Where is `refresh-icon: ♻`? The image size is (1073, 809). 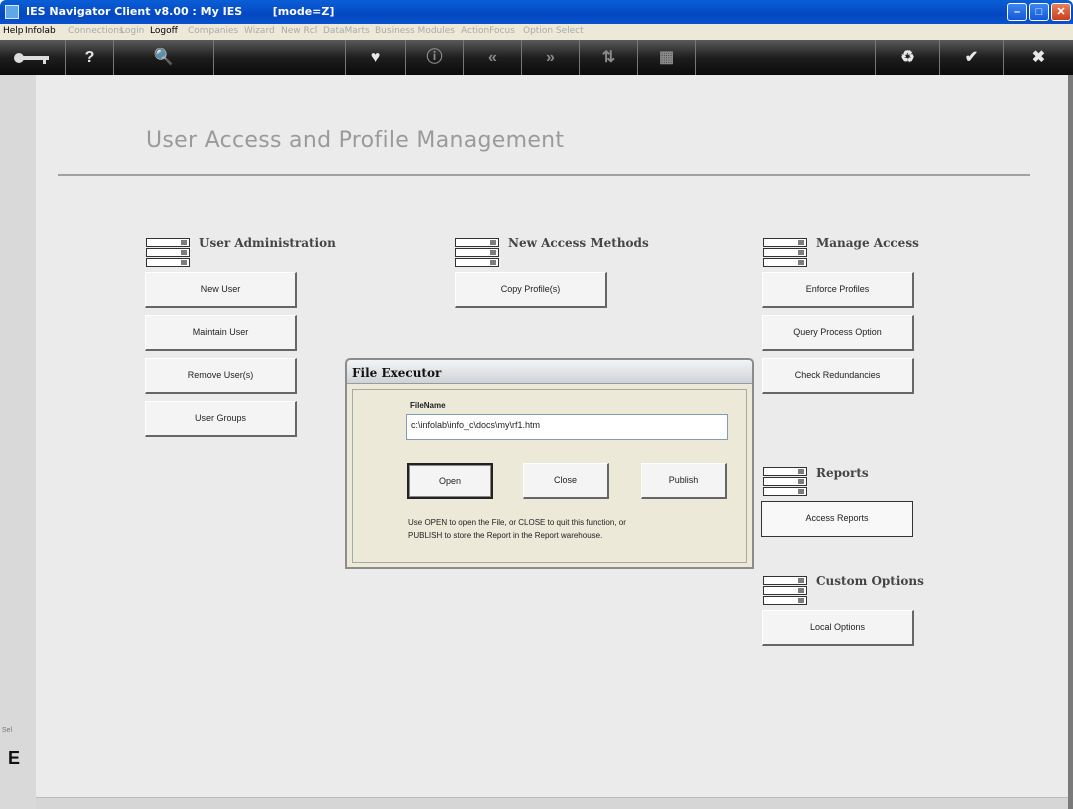 refresh-icon: ♻ is located at coordinates (908, 57).